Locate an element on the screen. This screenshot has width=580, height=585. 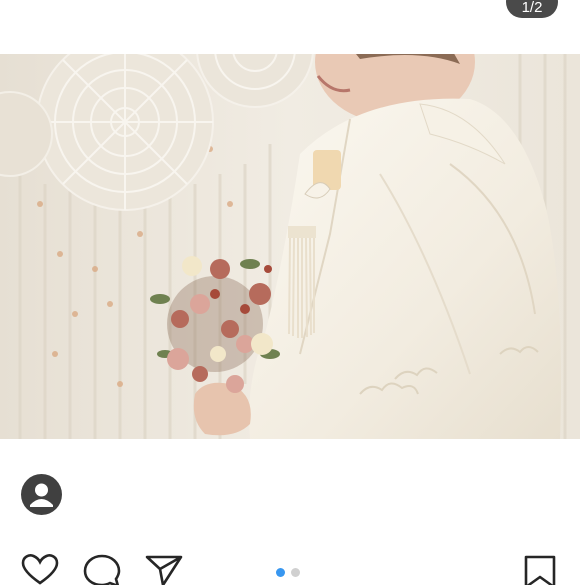
heart-icon is located at coordinates (40, 569).